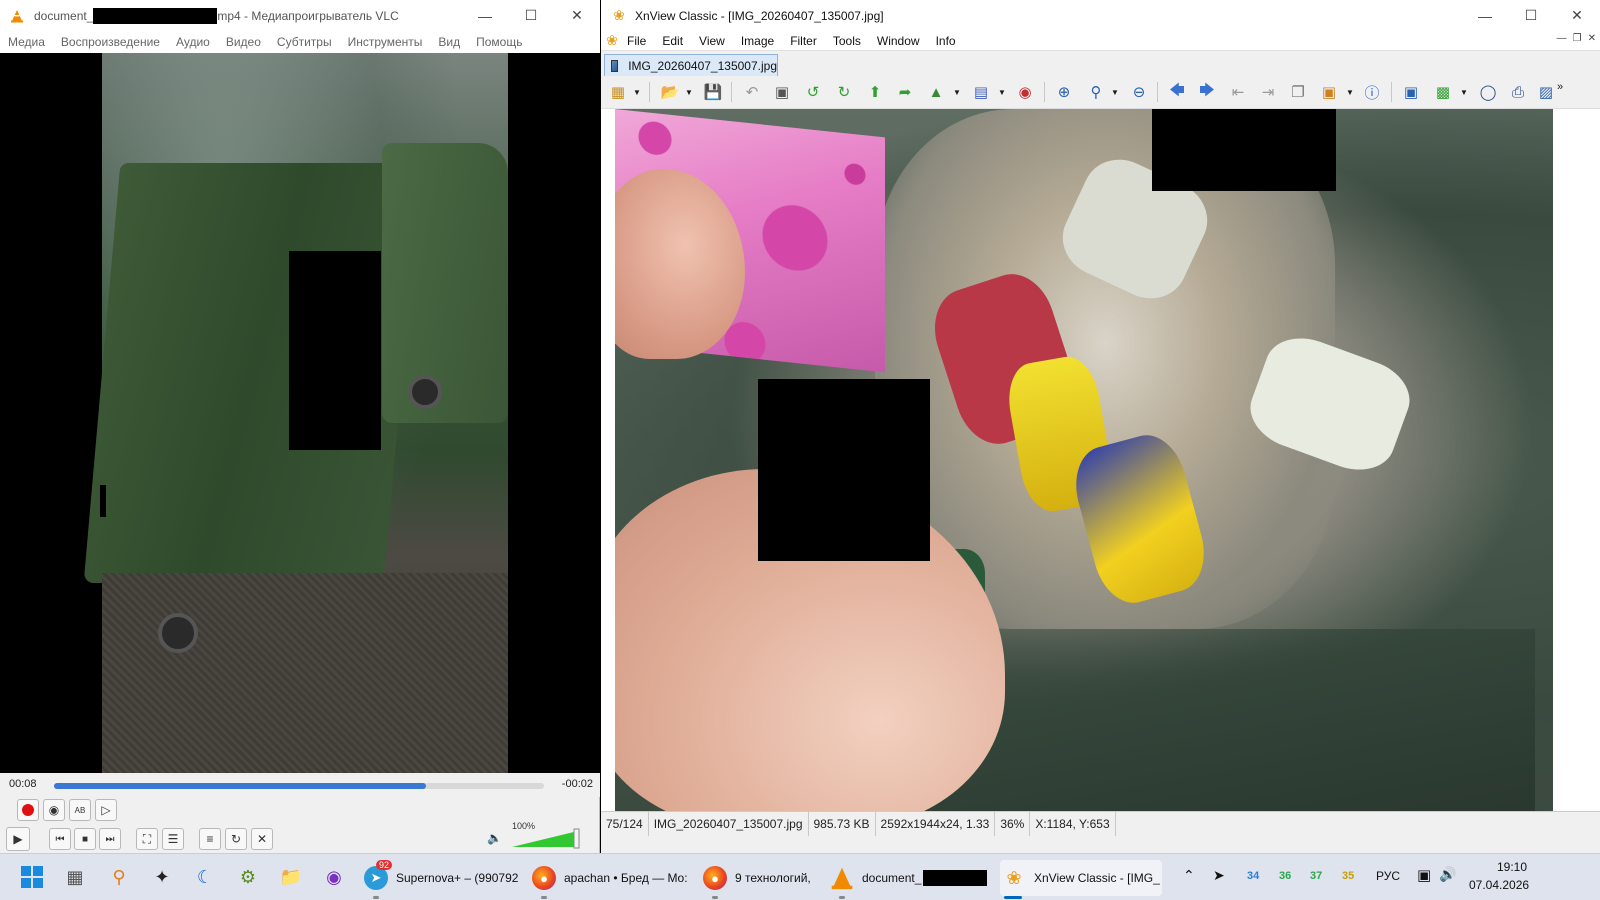  Describe the element at coordinates (1562, 38) in the screenshot. I see `mdi-minimize-icon: —` at that location.